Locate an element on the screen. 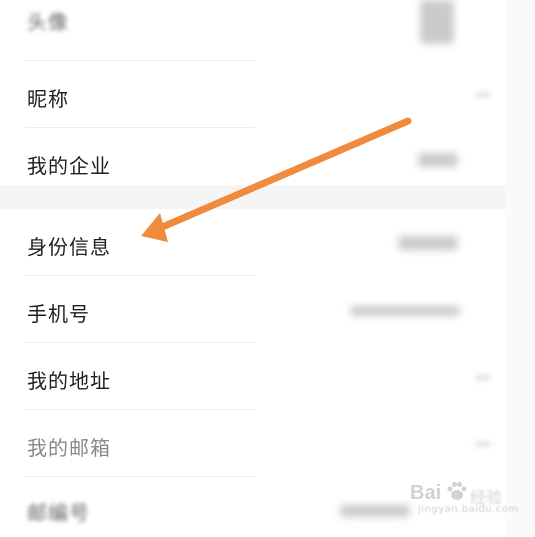 The width and height of the screenshot is (535, 537). postal-value is located at coordinates (375, 511).